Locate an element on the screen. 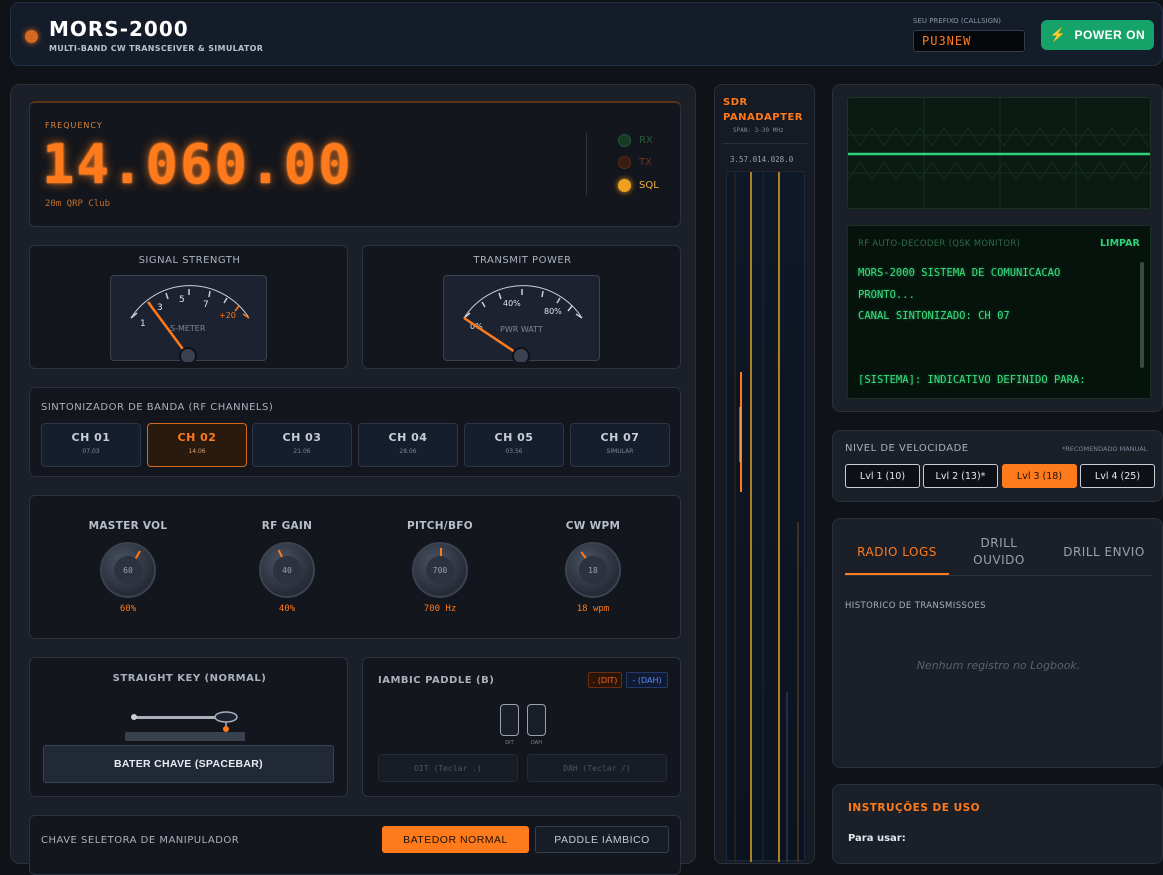  app-subtitle: MULTI-BAND CW TRANSCEIVER & SIMULATOR is located at coordinates (156, 48).